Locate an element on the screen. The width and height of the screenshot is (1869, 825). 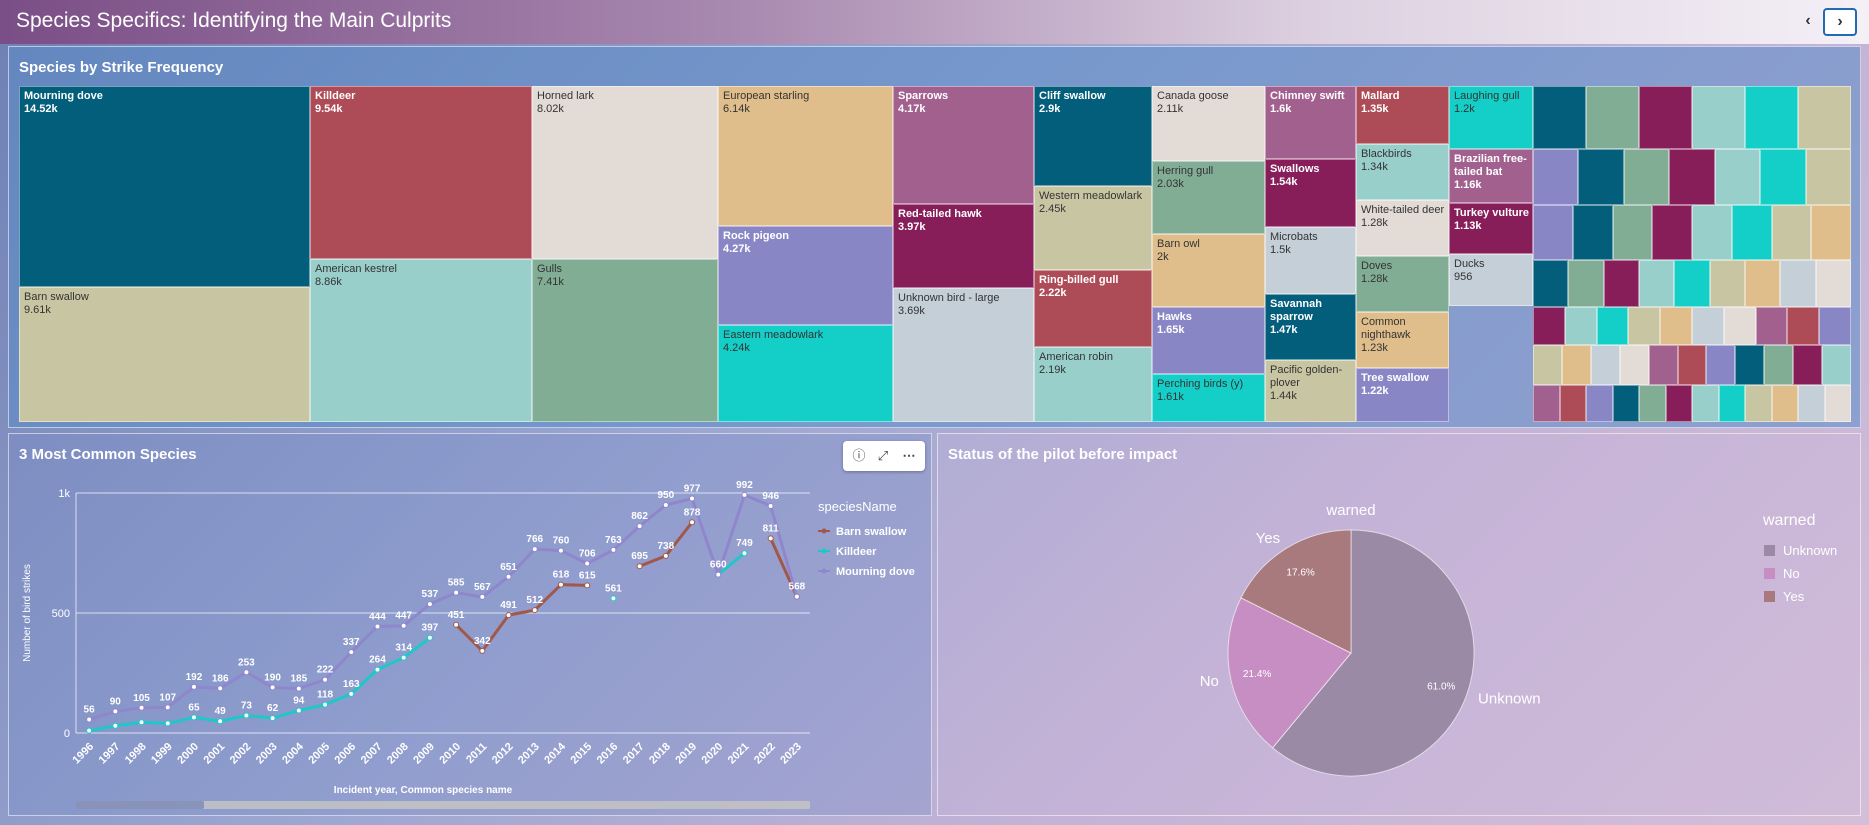
treemap-tile: Canada goose 2.11k is located at coordinates (1208, 123).